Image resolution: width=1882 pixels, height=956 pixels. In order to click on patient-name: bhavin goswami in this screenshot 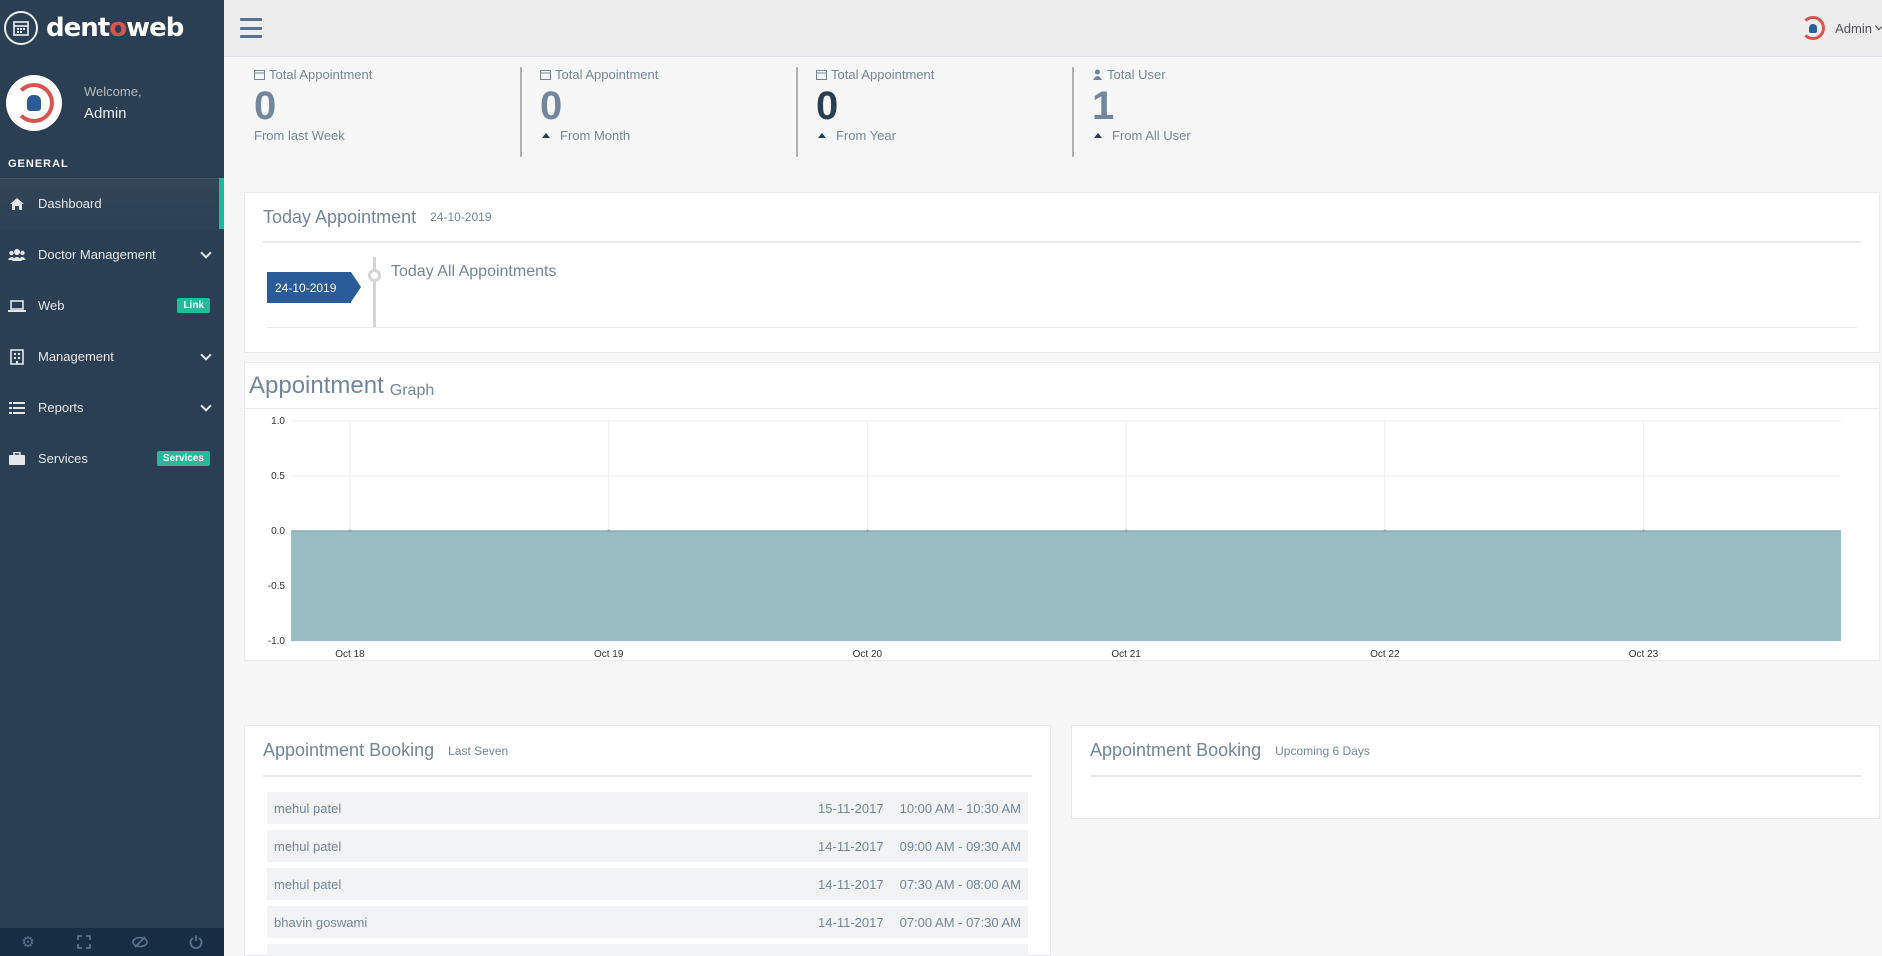, I will do `click(321, 922)`.